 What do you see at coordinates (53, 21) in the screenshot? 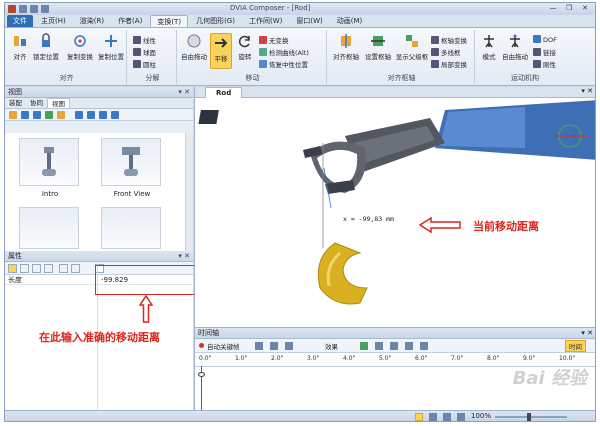
I see `tab-home: 主页(H)` at bounding box center [53, 21].